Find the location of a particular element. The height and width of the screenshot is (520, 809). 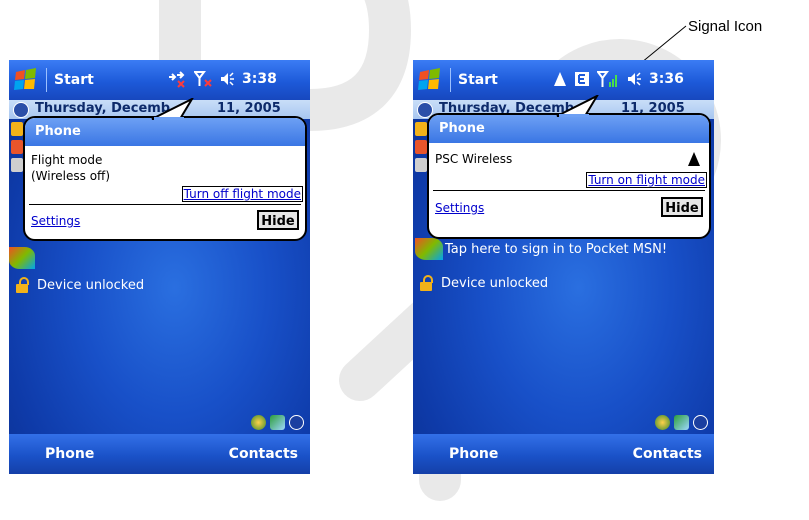

bubble-tail-left is located at coordinates (172, 109).